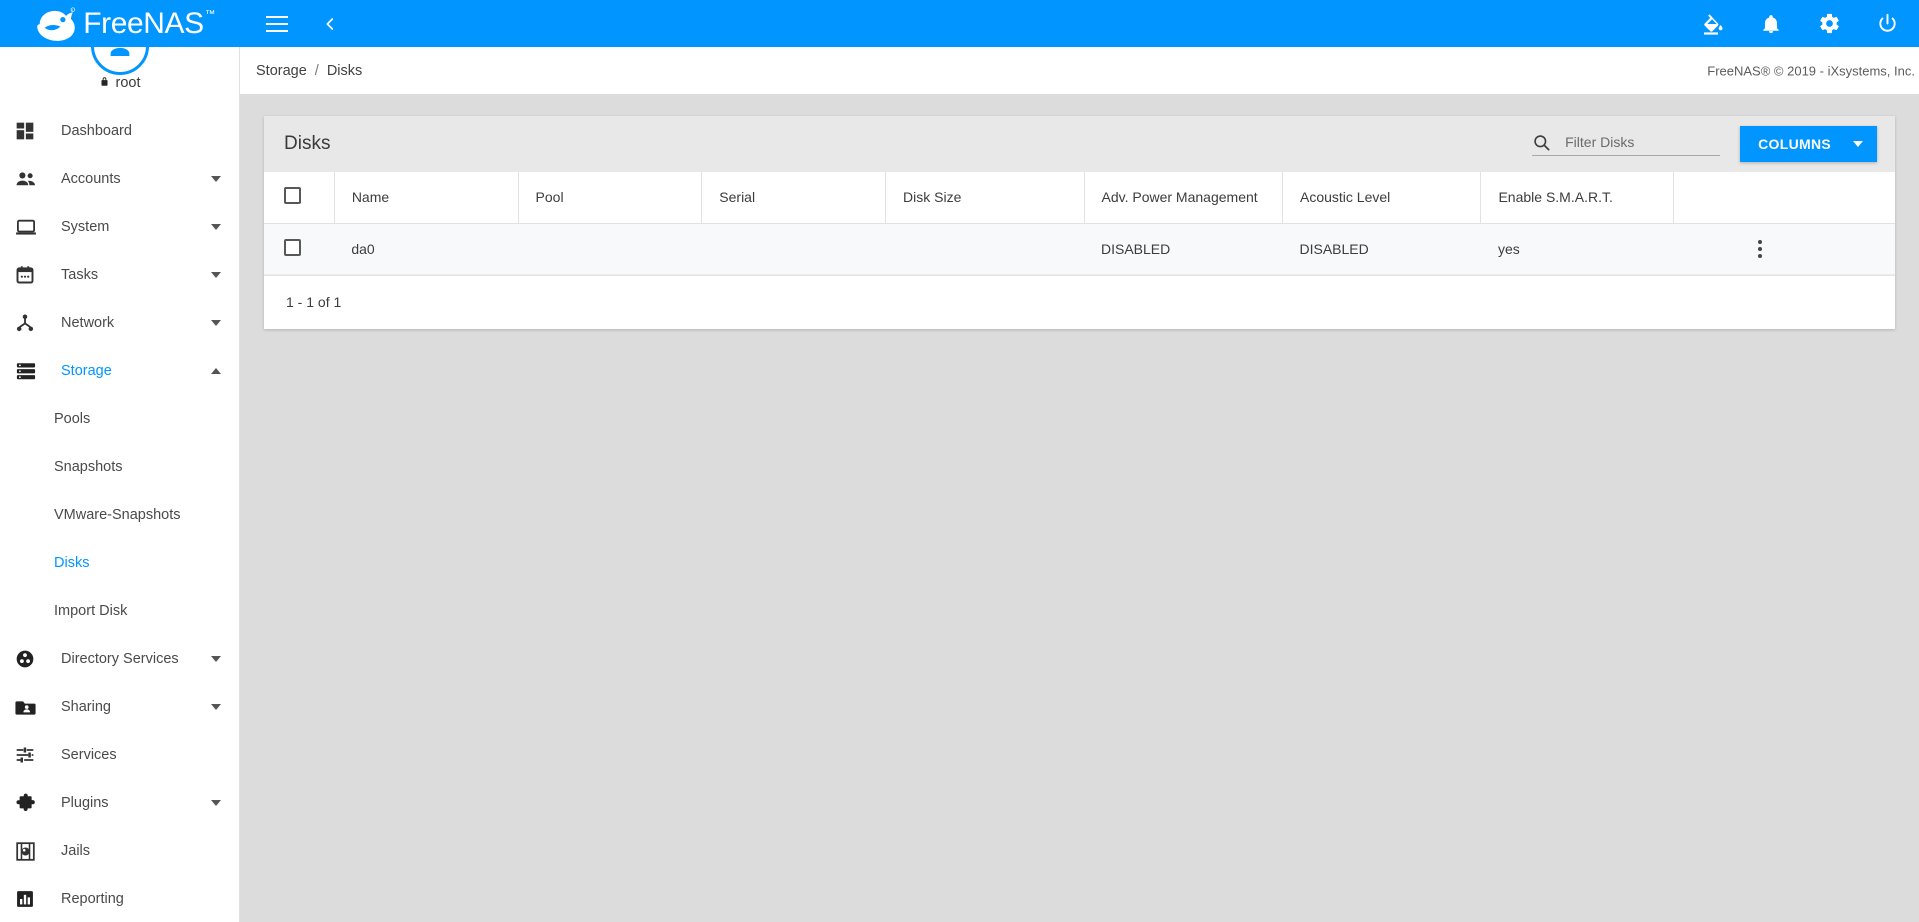  Describe the element at coordinates (1760, 248) in the screenshot. I see `kebab-menu-icon` at that location.